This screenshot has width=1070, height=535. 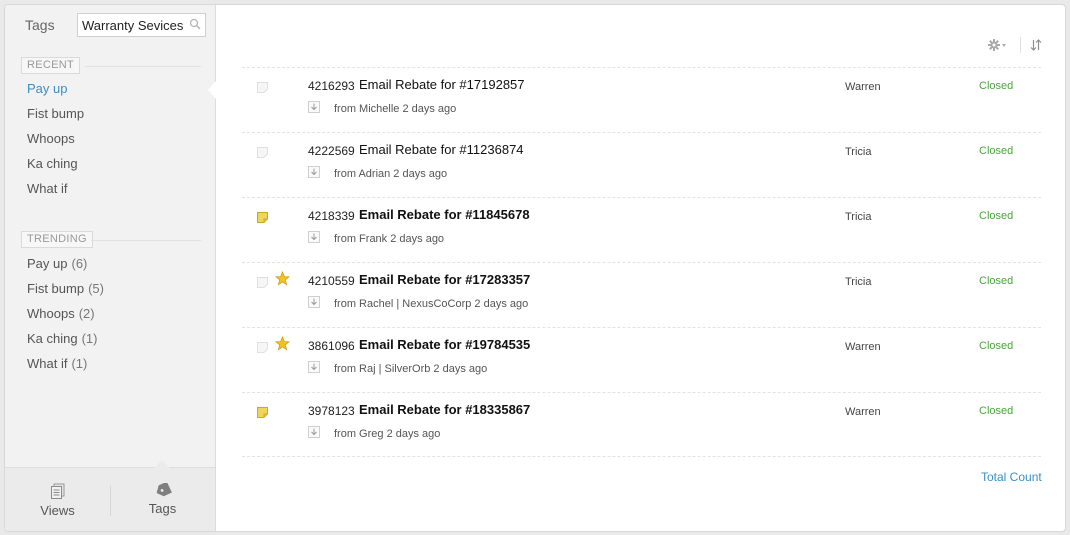 I want to click on ticket-subject: Email Rebate for #17283357, so click(x=444, y=279).